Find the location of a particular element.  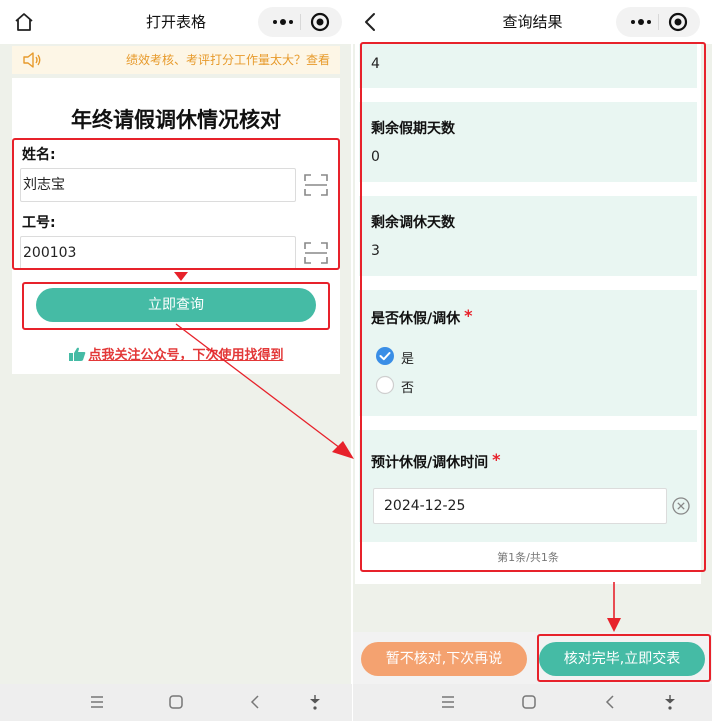

result-item: 剩余假期天数 0 is located at coordinates (528, 142).